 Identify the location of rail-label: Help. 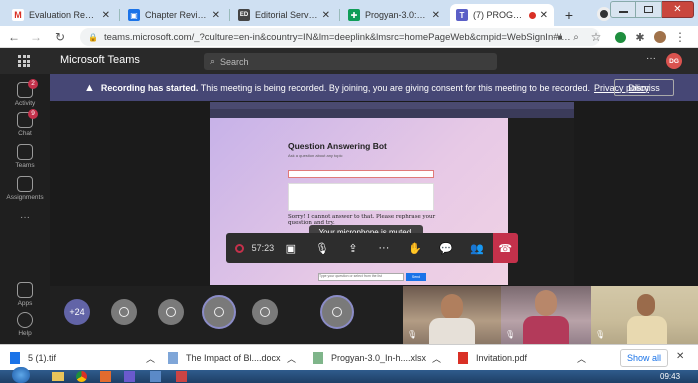
(25, 333).